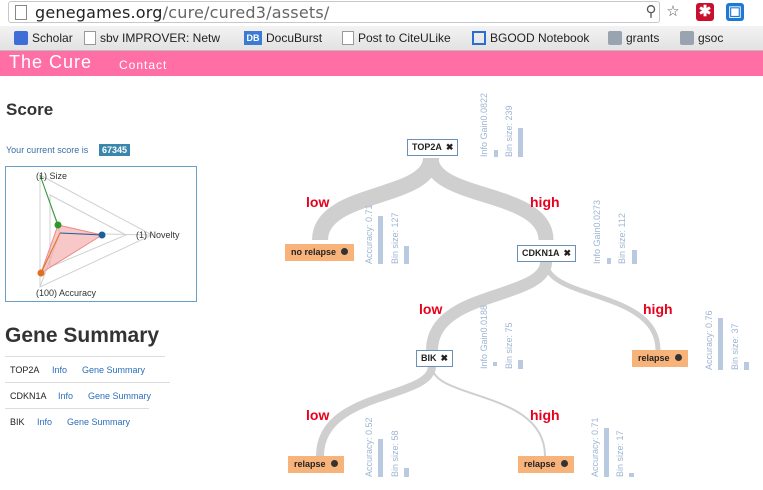 The height and width of the screenshot is (490, 763). What do you see at coordinates (427, 147) in the screenshot?
I see `node-label: TOP2A` at bounding box center [427, 147].